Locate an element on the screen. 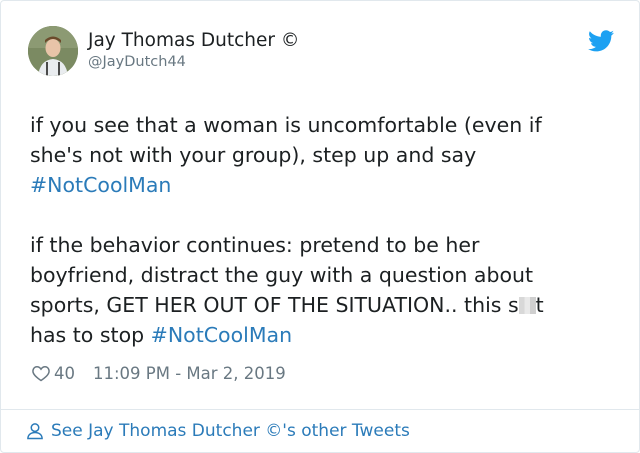 The image size is (640, 453). tweet-line: t is located at coordinates (539, 305).